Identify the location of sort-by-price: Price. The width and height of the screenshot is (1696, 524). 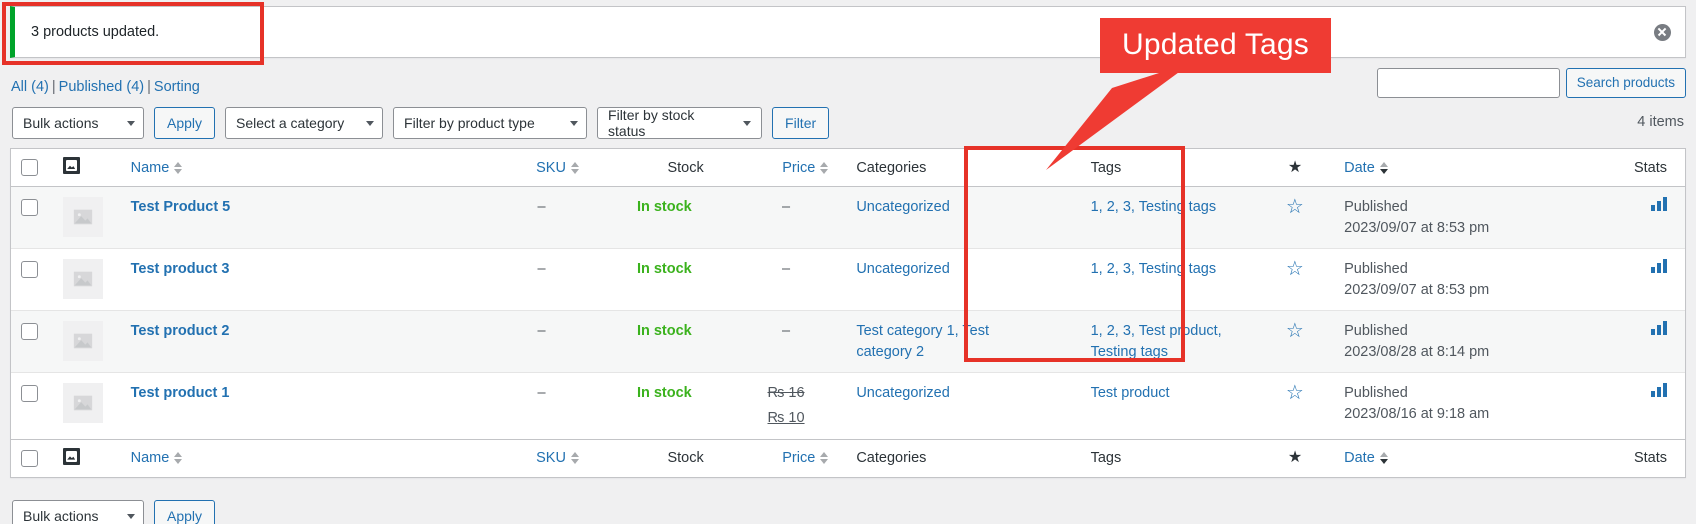
(805, 168).